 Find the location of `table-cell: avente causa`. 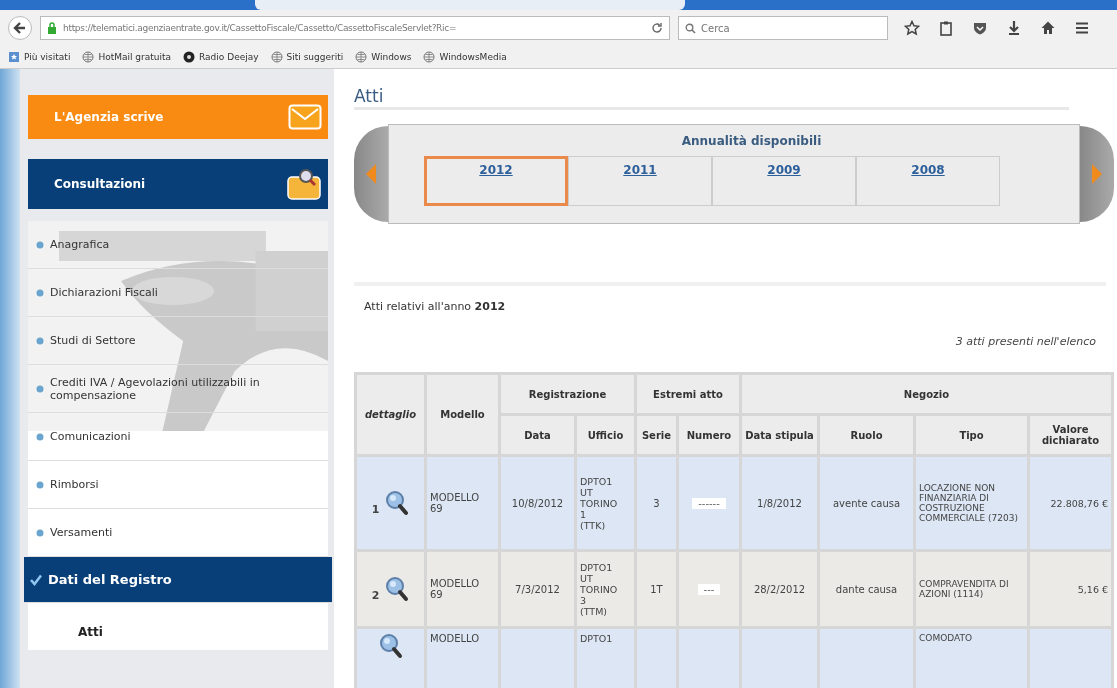

table-cell: avente causa is located at coordinates (866, 503).